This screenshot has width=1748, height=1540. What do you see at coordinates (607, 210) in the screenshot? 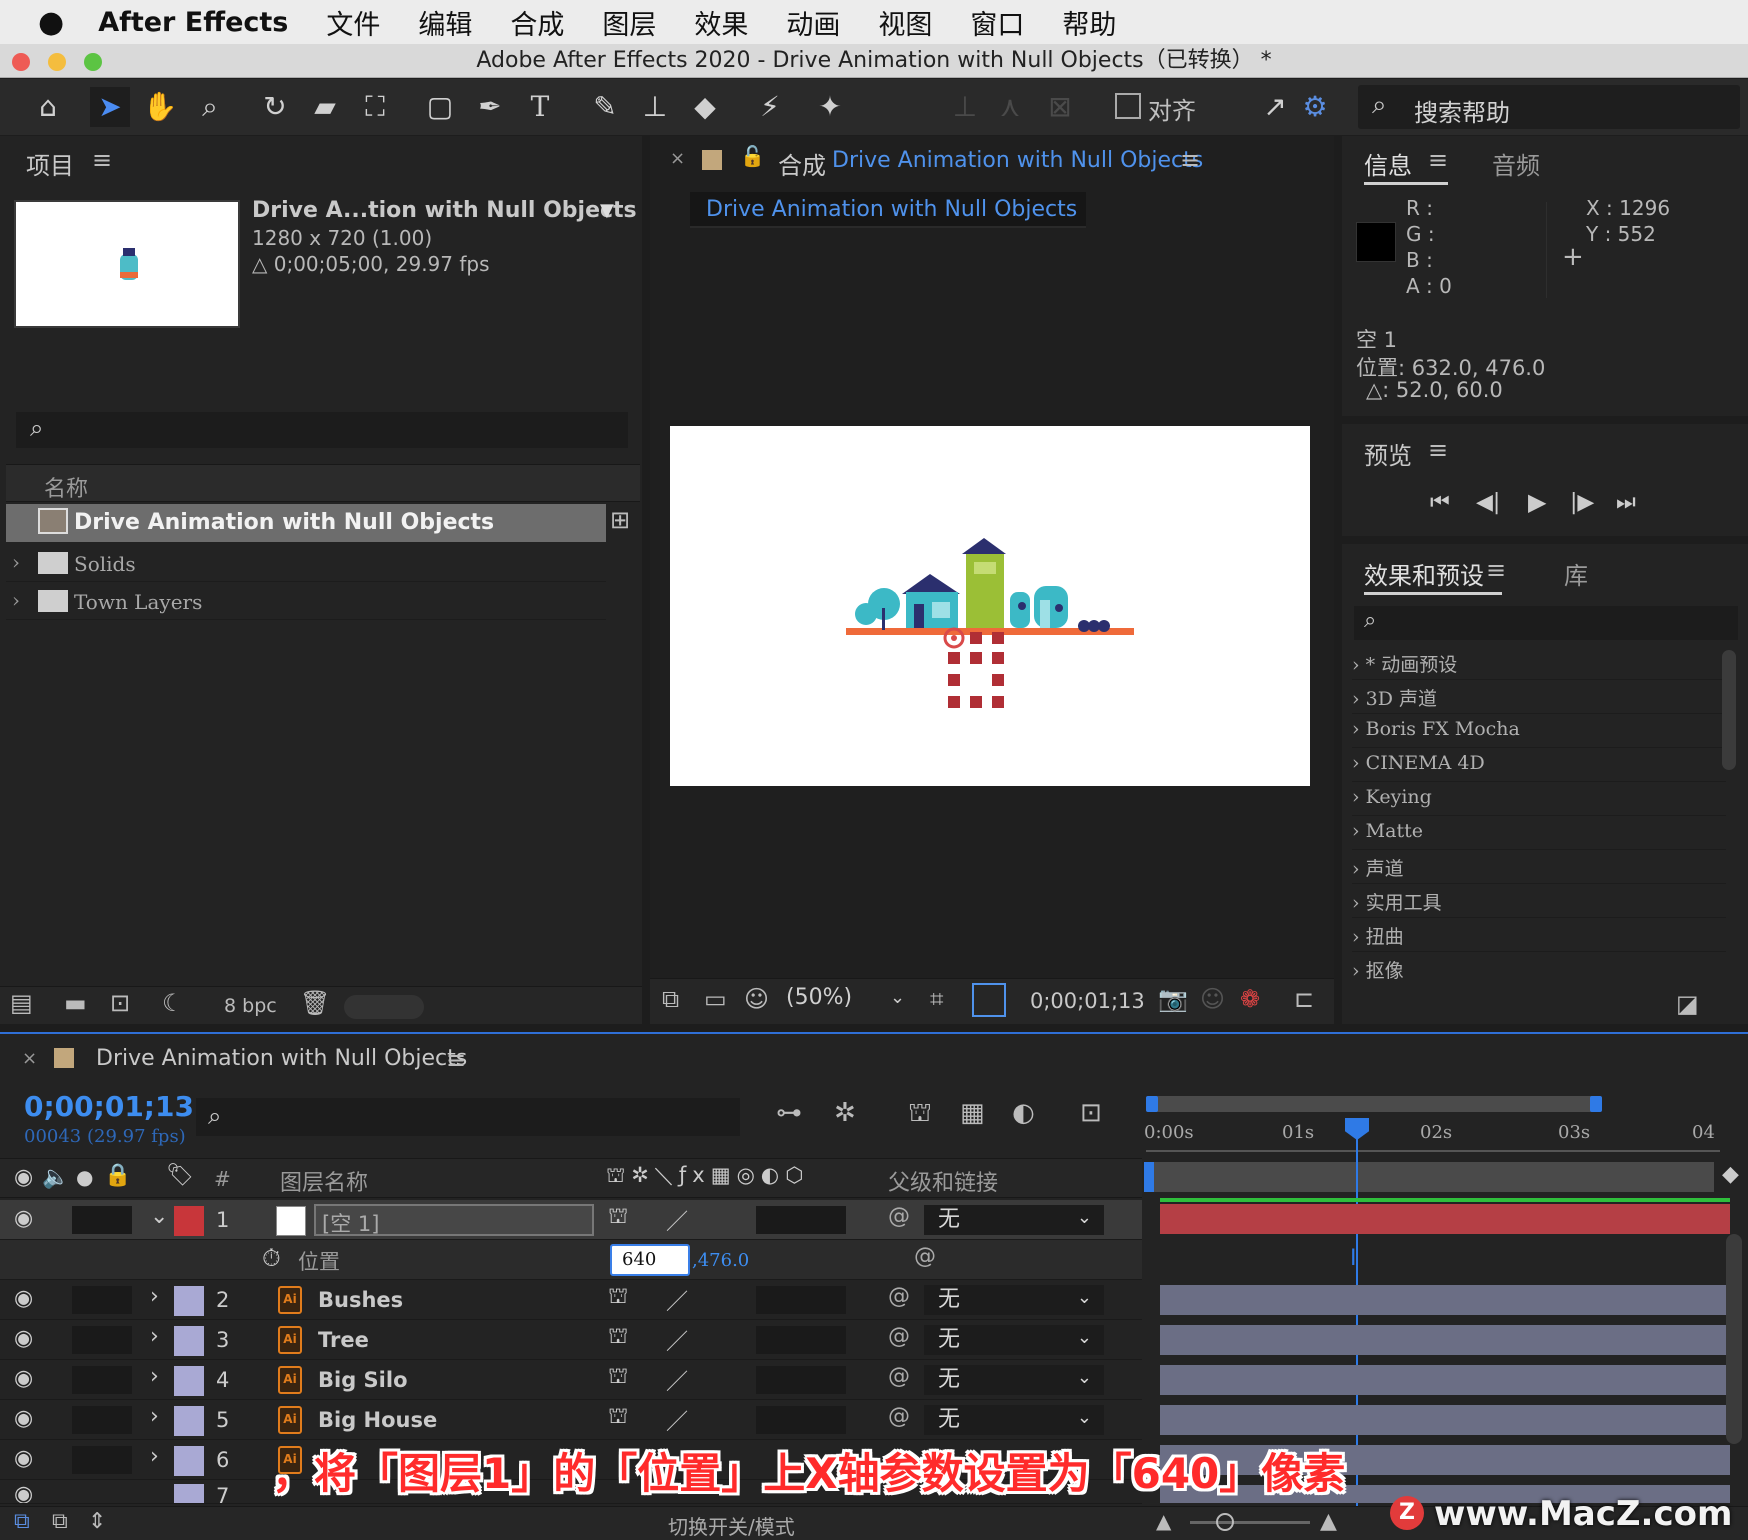
I see `dropdown-triangle-icon: ▼` at bounding box center [607, 210].